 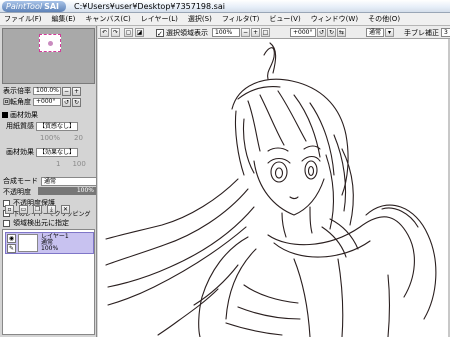 What do you see at coordinates (47, 91) in the screenshot?
I see `zoom-value: 100.0%` at bounding box center [47, 91].